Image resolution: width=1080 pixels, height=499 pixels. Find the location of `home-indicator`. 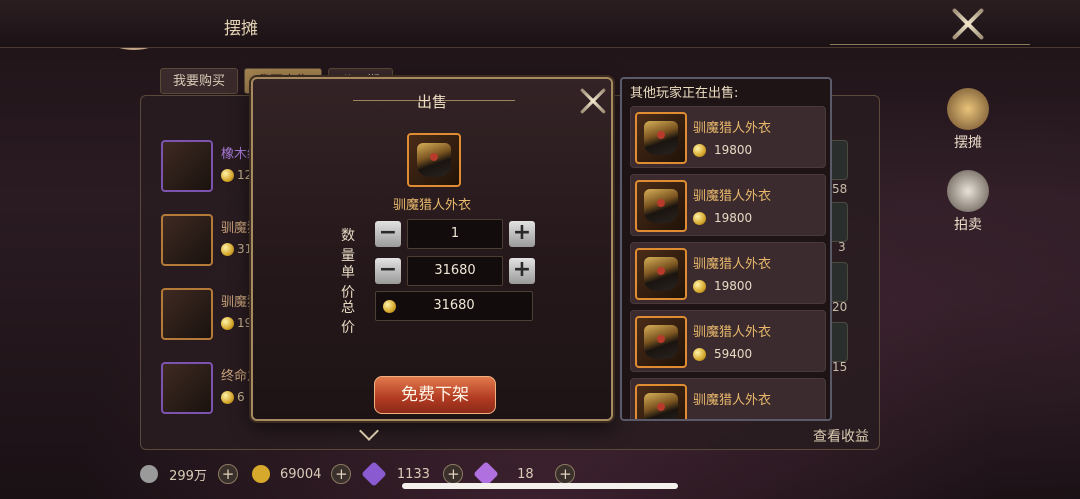

home-indicator is located at coordinates (540, 486).